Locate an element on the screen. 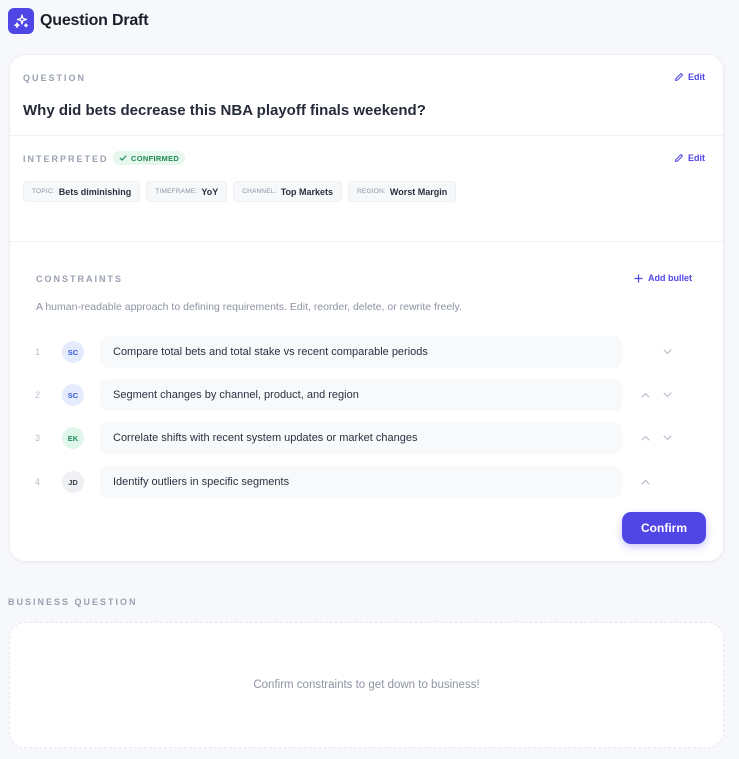  confirmed-badge: CONFIRMED is located at coordinates (149, 158).